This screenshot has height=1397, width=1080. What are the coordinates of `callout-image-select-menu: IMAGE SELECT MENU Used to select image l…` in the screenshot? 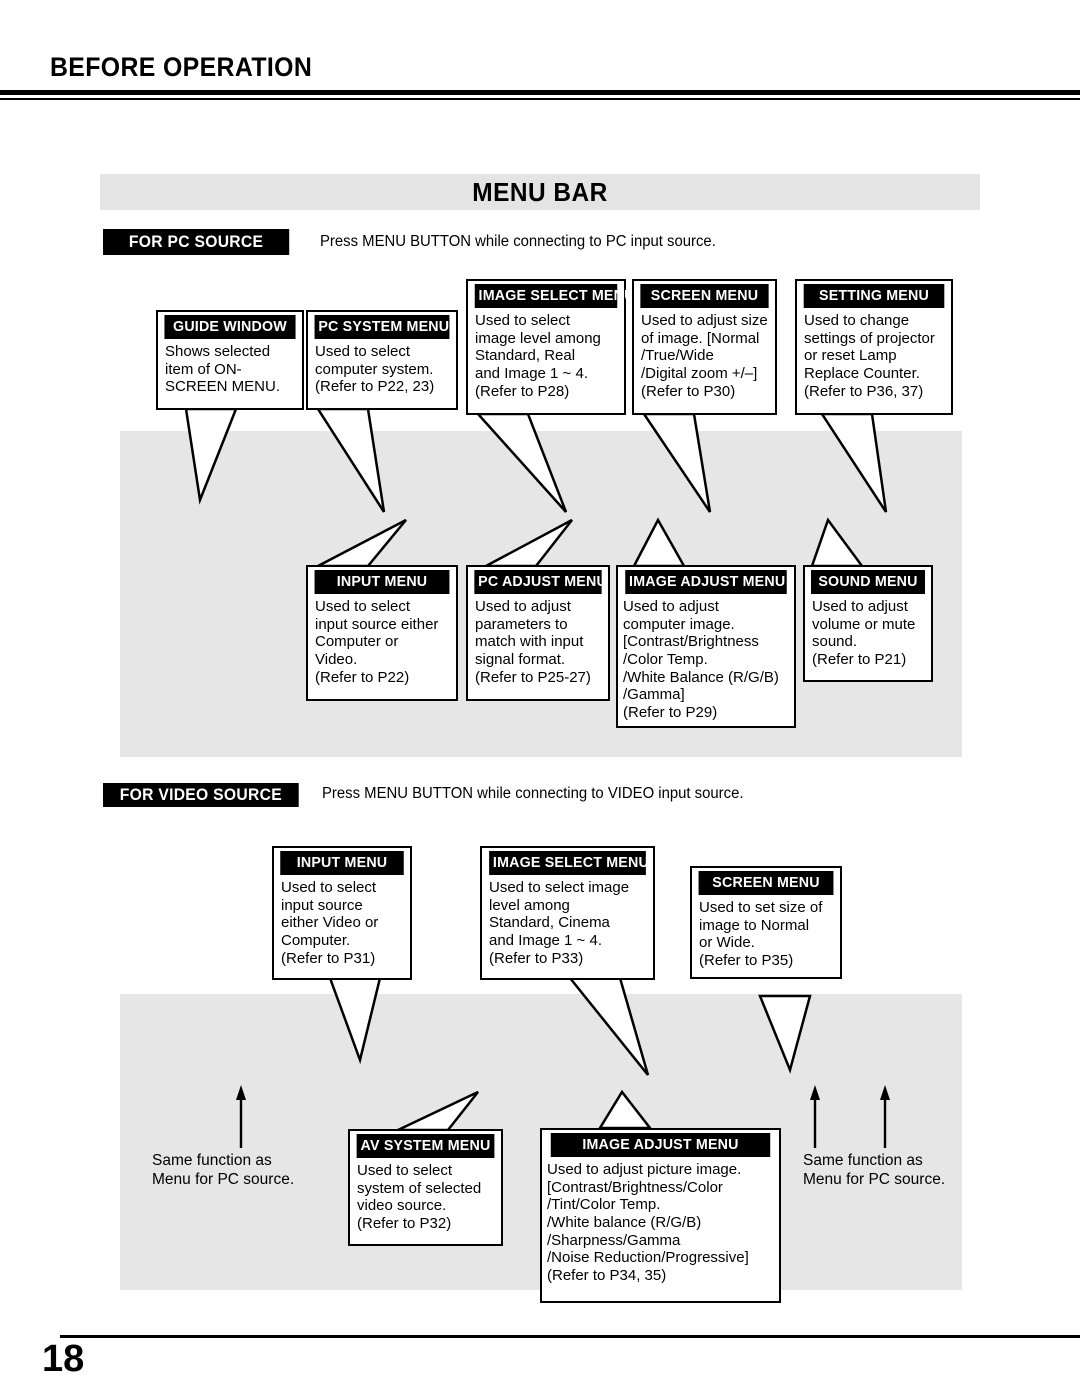 It's located at (550, 347).